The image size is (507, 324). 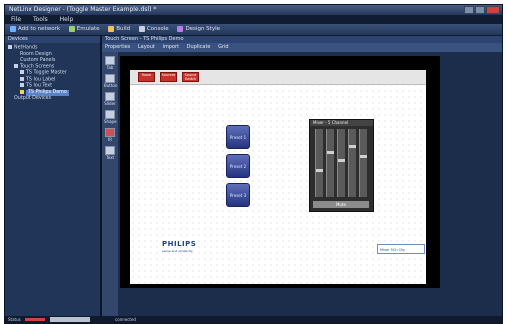 I want to click on build-button: Build, so click(x=119, y=29).